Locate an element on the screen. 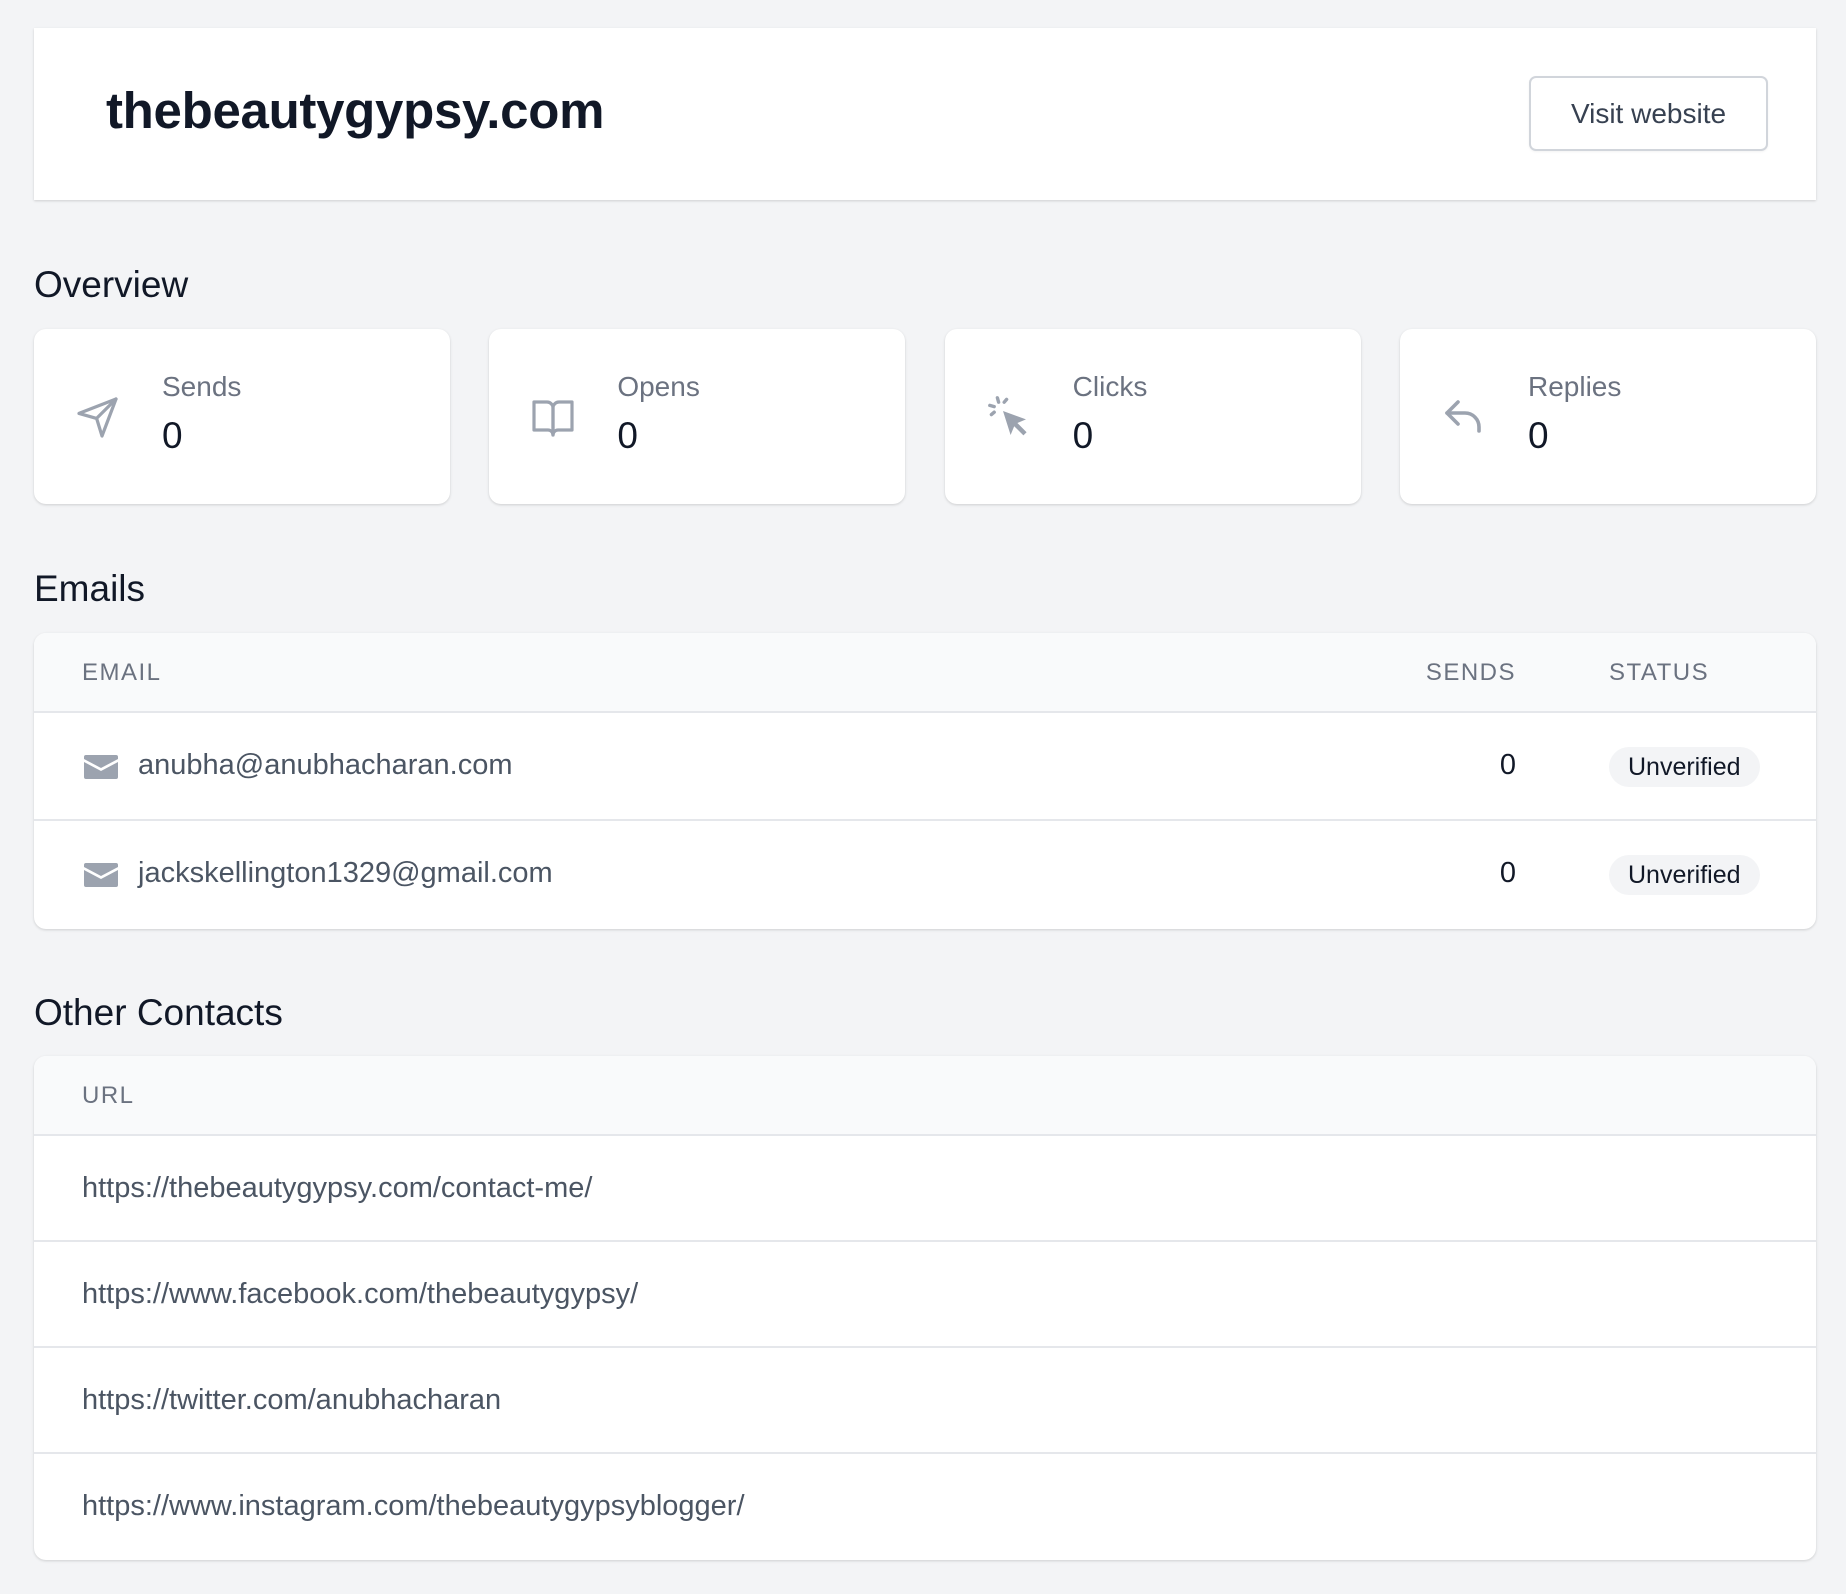  table-row: https://www.facebook.com/thebeautygypsy/ is located at coordinates (925, 1295).